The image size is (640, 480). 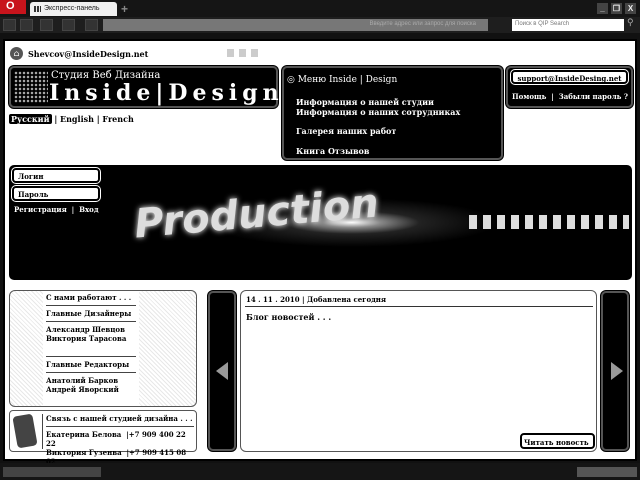 I want to click on rewind-button, so click(x=46, y=25).